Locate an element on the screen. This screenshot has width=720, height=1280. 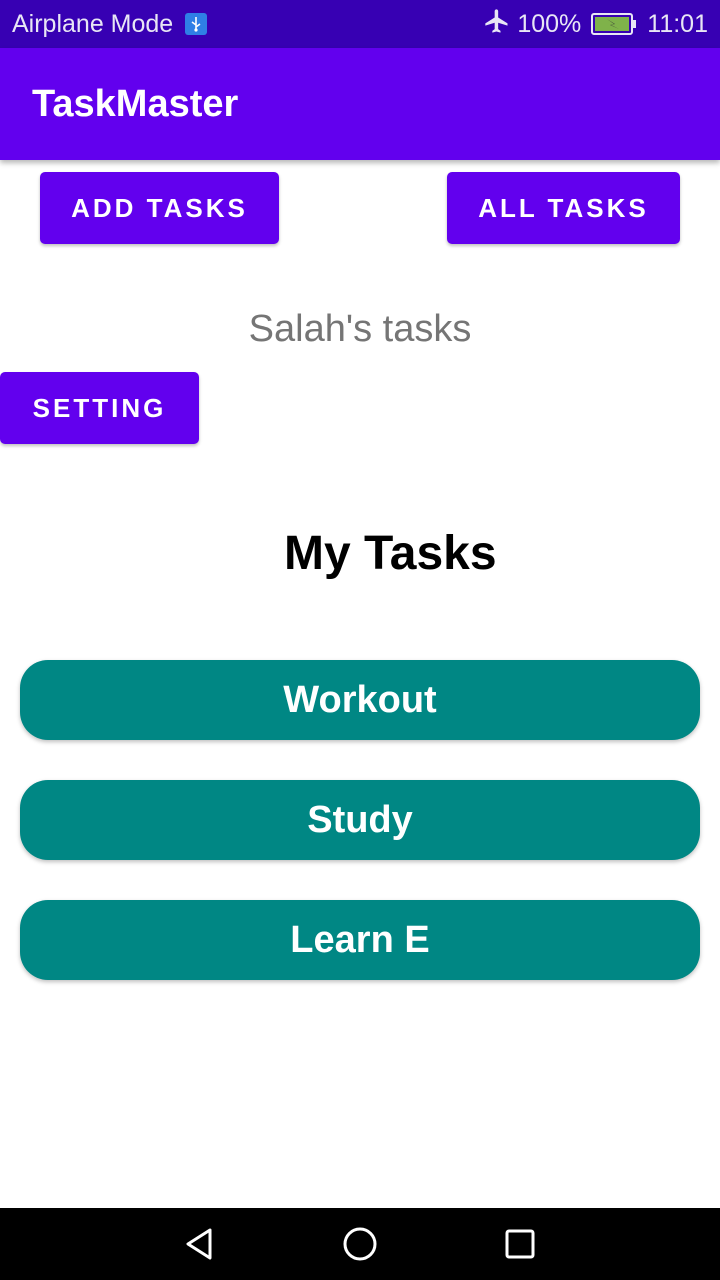
status-right: 100% 11:01 is located at coordinates (595, 24).